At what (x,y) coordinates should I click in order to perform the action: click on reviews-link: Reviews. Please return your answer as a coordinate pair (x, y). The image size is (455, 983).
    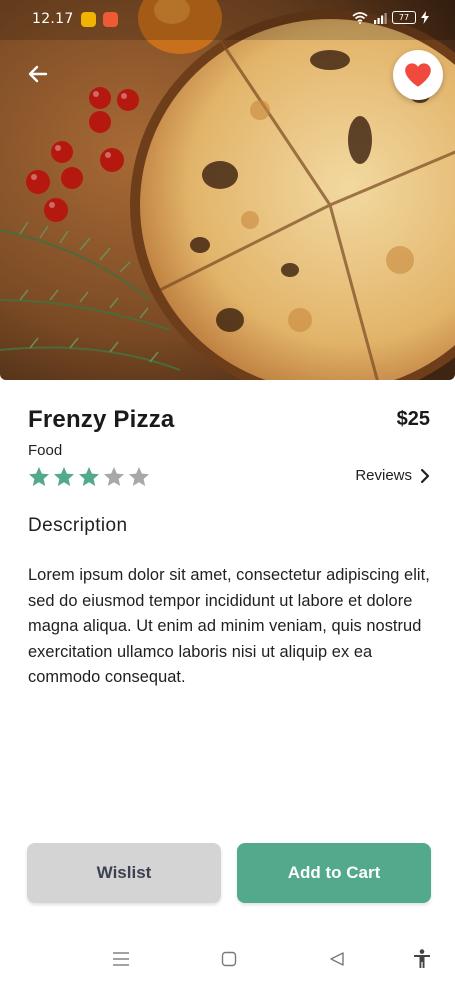
    Looking at the image, I should click on (392, 475).